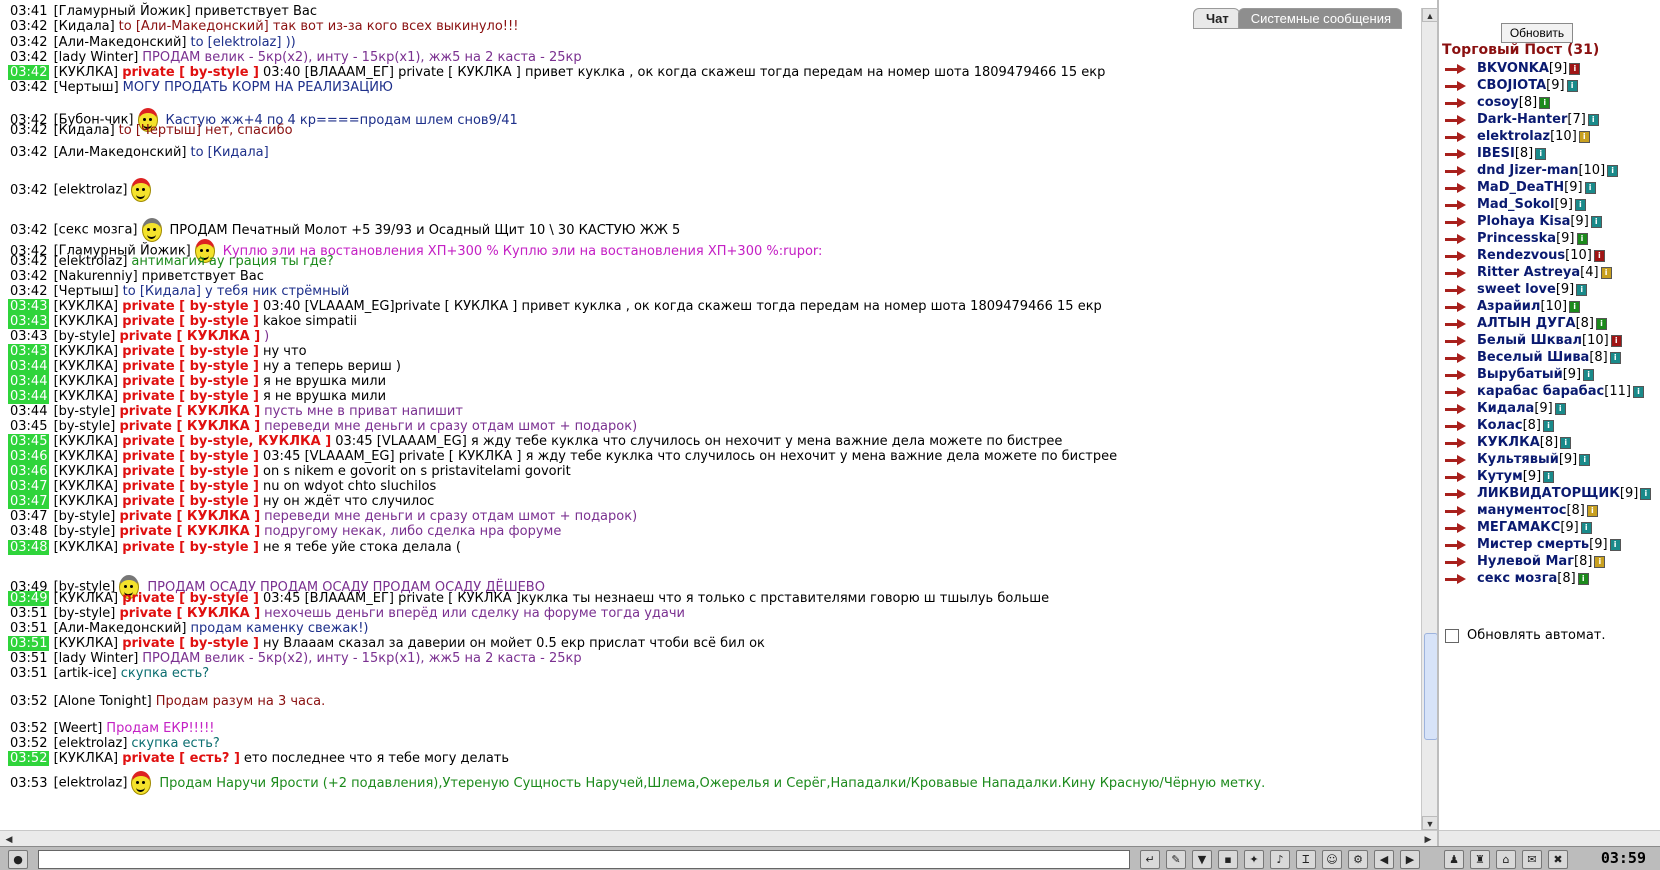 The width and height of the screenshot is (1660, 870). I want to click on user-list-item: Культявый[9] i, so click(1518, 460).